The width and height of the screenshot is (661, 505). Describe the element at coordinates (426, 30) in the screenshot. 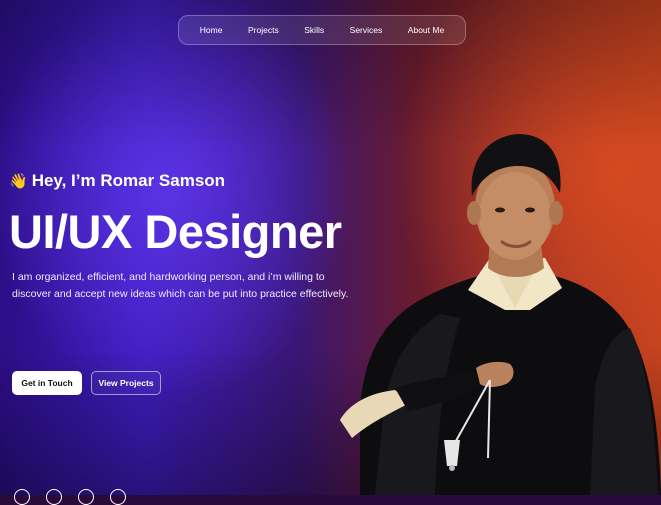

I see `nav-about-me: About Me` at that location.